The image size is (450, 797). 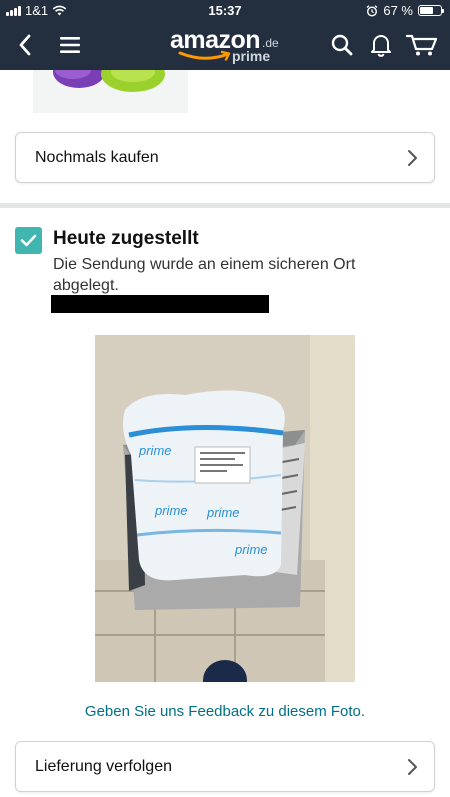 I want to click on buy-again-button: Nochmals kaufen, so click(x=225, y=157).